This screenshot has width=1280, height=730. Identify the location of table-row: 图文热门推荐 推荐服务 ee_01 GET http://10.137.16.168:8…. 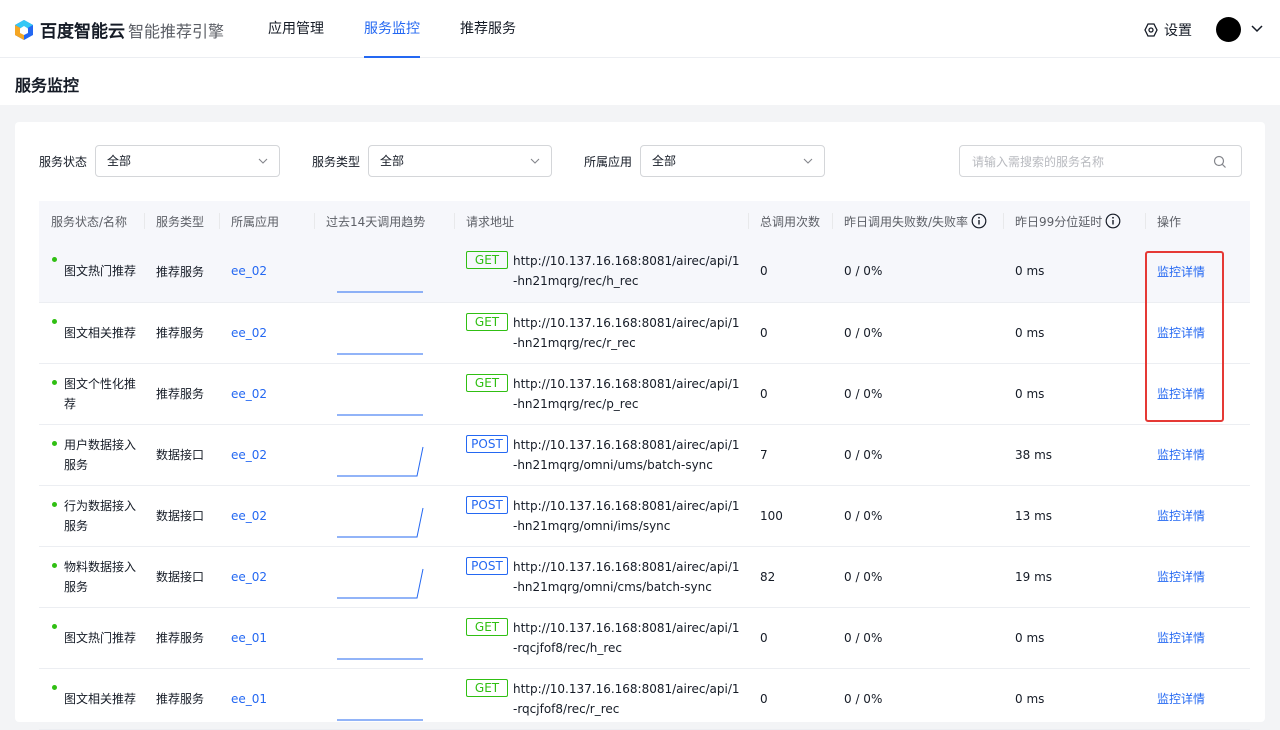
(644, 638).